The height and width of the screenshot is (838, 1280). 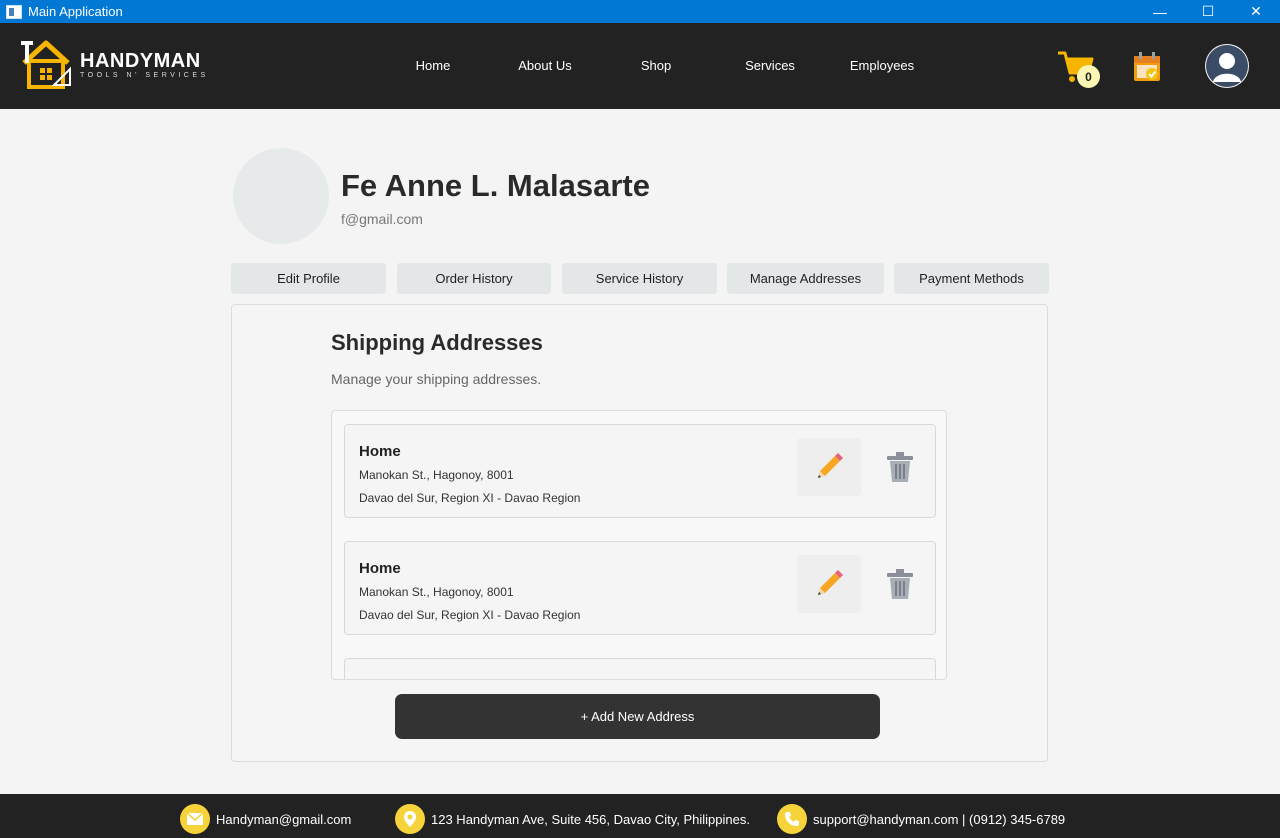 What do you see at coordinates (640, 668) in the screenshot?
I see `address-card-partial` at bounding box center [640, 668].